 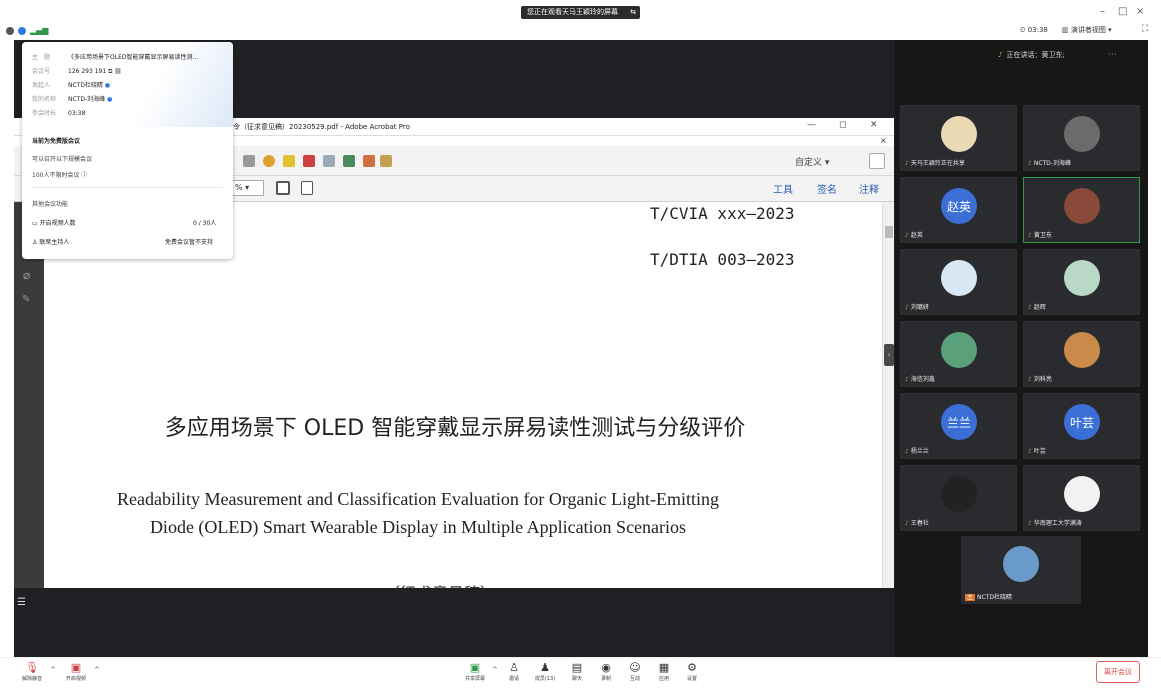 I want to click on more-icon: ⋯, so click(x=1112, y=55).